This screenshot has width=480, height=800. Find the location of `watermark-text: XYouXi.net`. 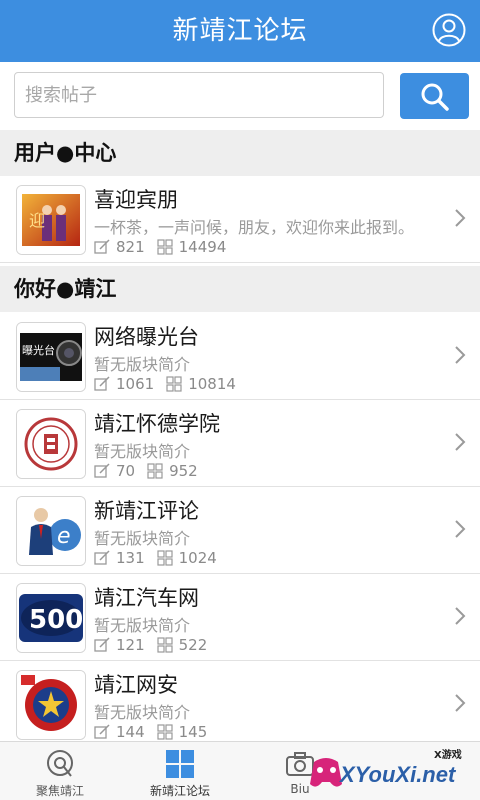

watermark-text: XYouXi.net is located at coordinates (398, 774).